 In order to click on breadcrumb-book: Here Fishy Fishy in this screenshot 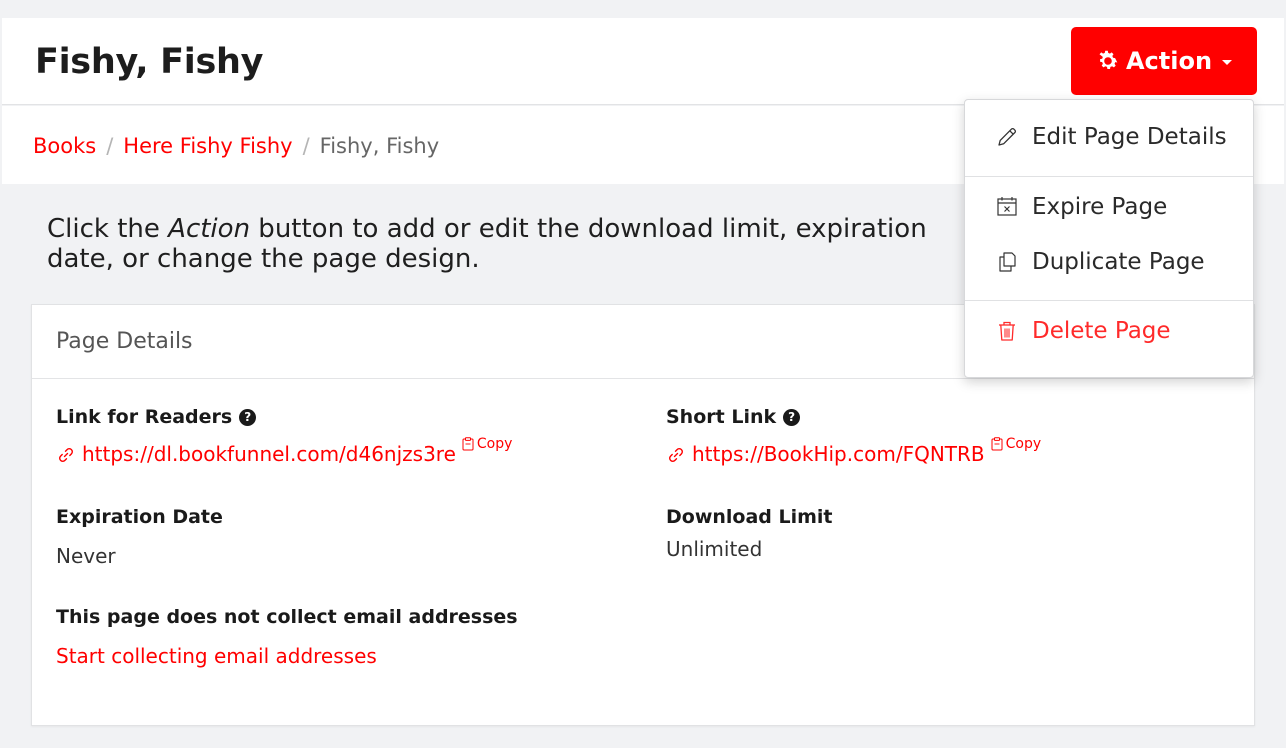, I will do `click(207, 146)`.